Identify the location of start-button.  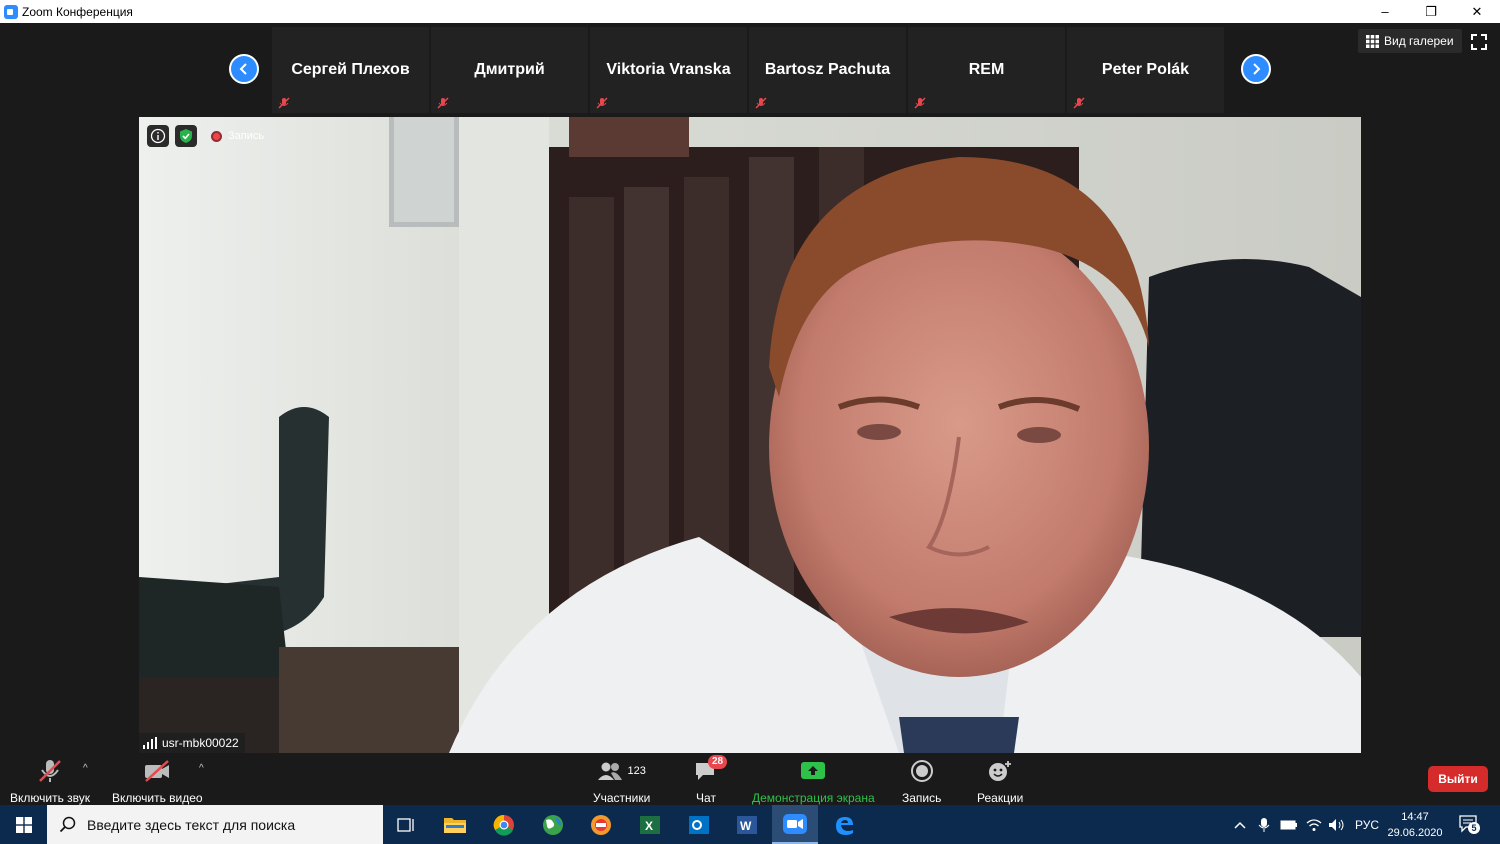
(23, 824).